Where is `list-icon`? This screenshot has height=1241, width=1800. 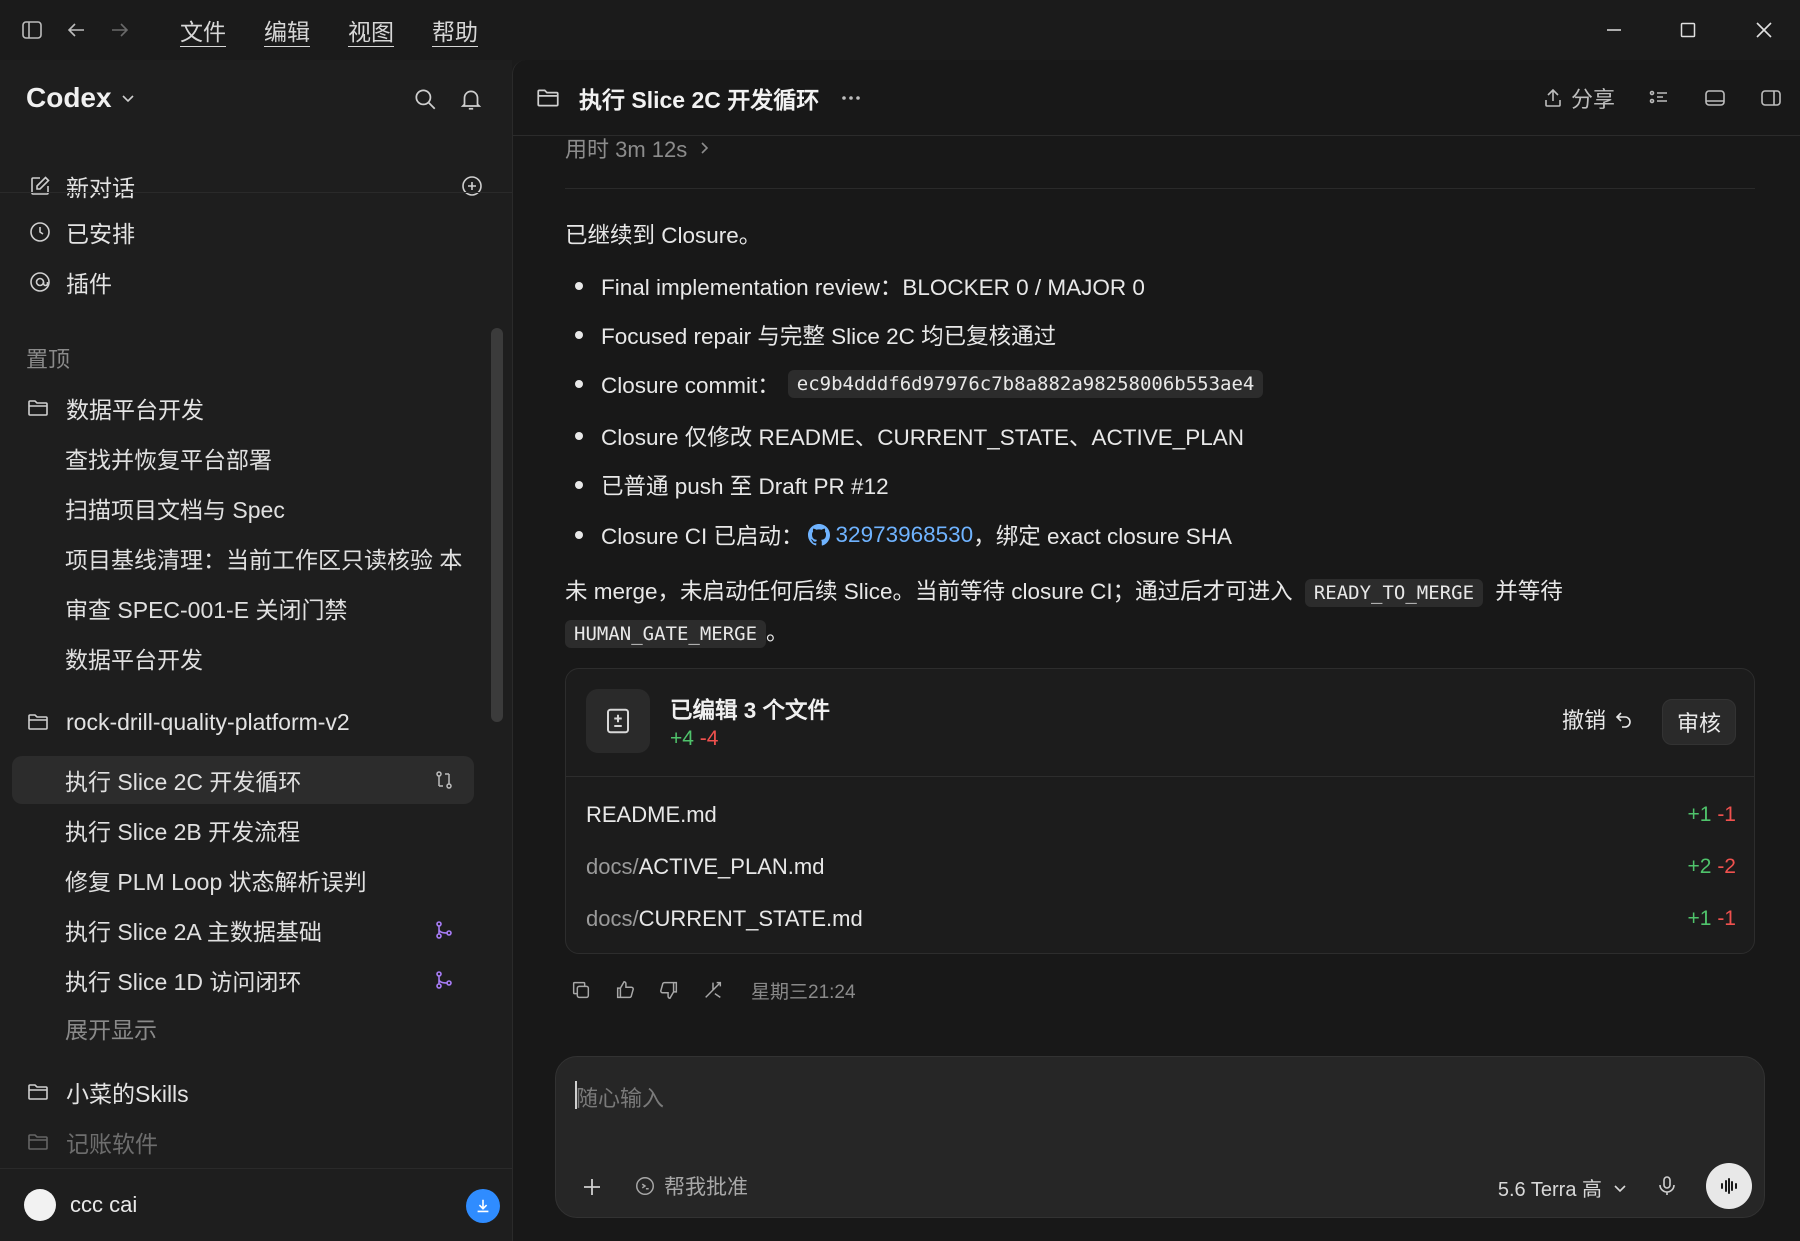
list-icon is located at coordinates (1659, 98).